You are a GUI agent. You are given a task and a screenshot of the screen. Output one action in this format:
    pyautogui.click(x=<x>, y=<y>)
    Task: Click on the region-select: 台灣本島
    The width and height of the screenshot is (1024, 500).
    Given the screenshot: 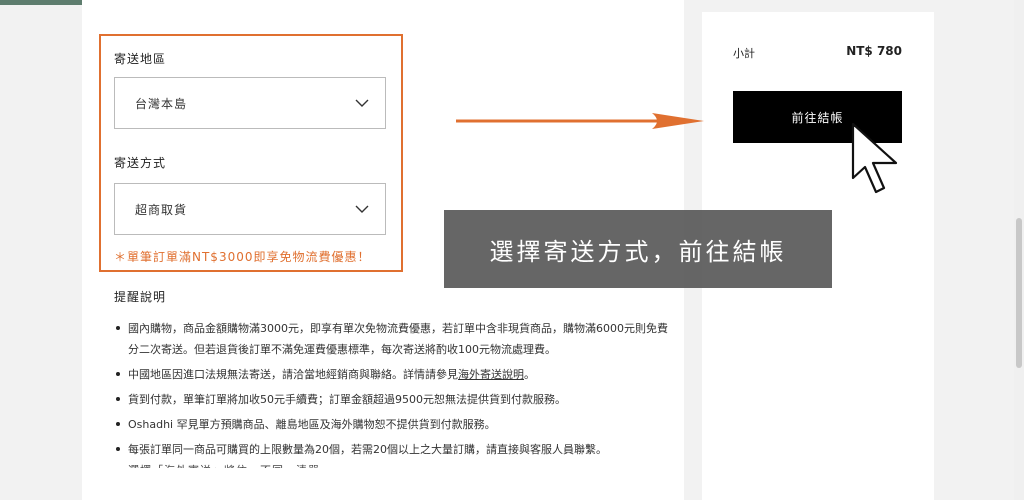 What is the action you would take?
    pyautogui.click(x=250, y=103)
    